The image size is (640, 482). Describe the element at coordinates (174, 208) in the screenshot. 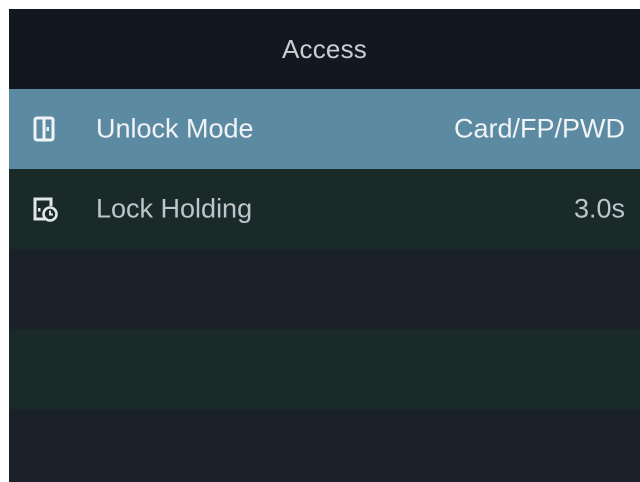

I see `menu-item-label: Lock Holding` at that location.